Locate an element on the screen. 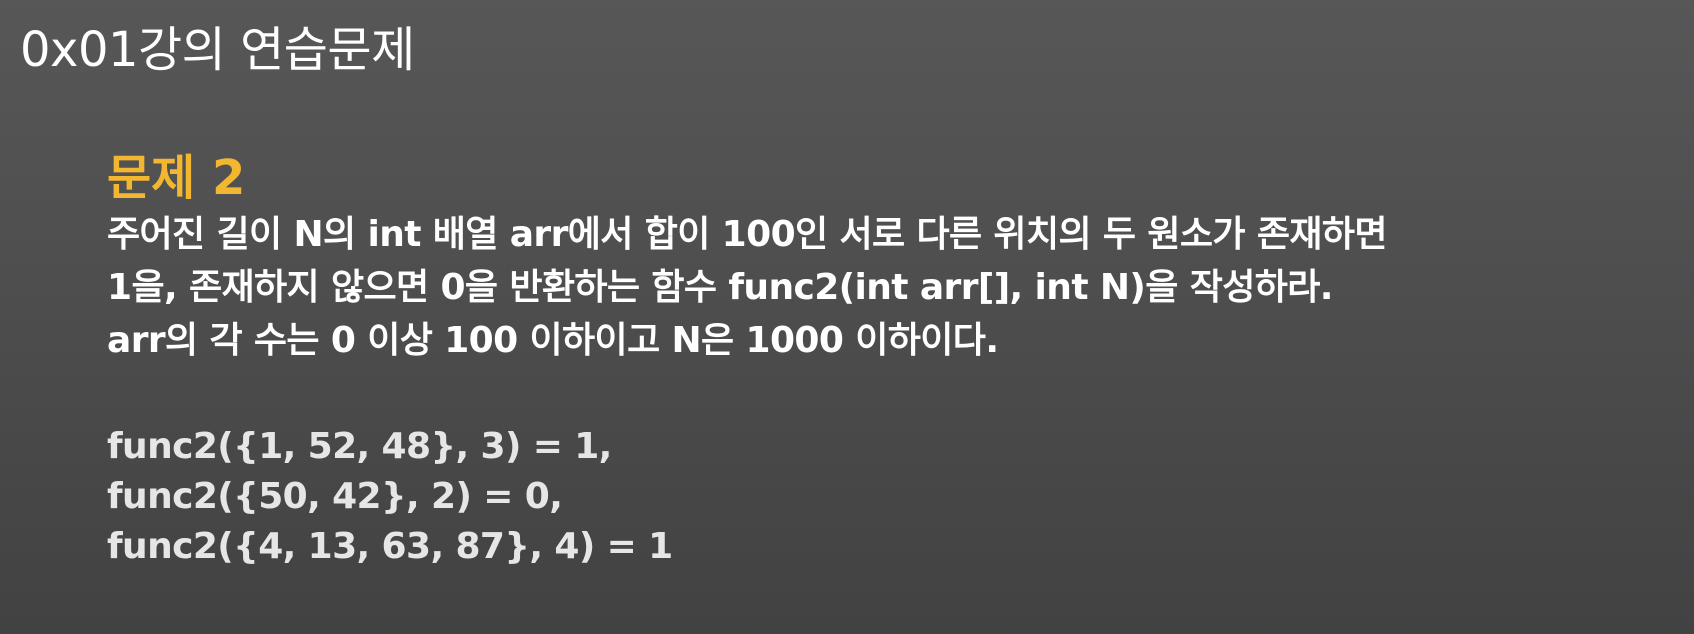 Image resolution: width=1694 pixels, height=634 pixels. slide-title: 0x01강의 연습문제 is located at coordinates (217, 50).